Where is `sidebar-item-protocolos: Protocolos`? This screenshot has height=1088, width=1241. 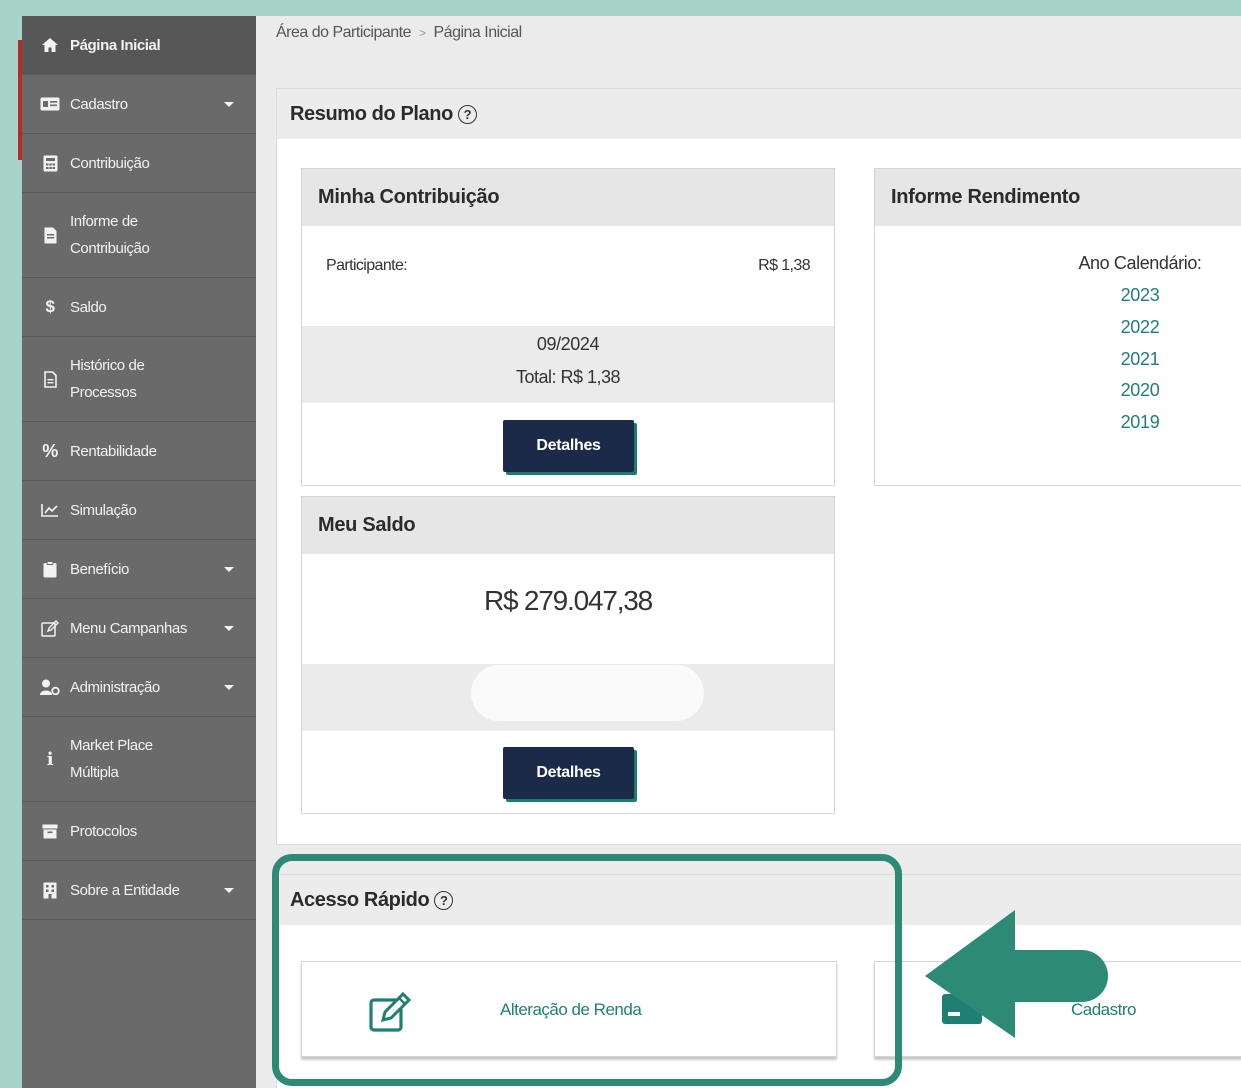
sidebar-item-protocolos: Protocolos is located at coordinates (139, 831).